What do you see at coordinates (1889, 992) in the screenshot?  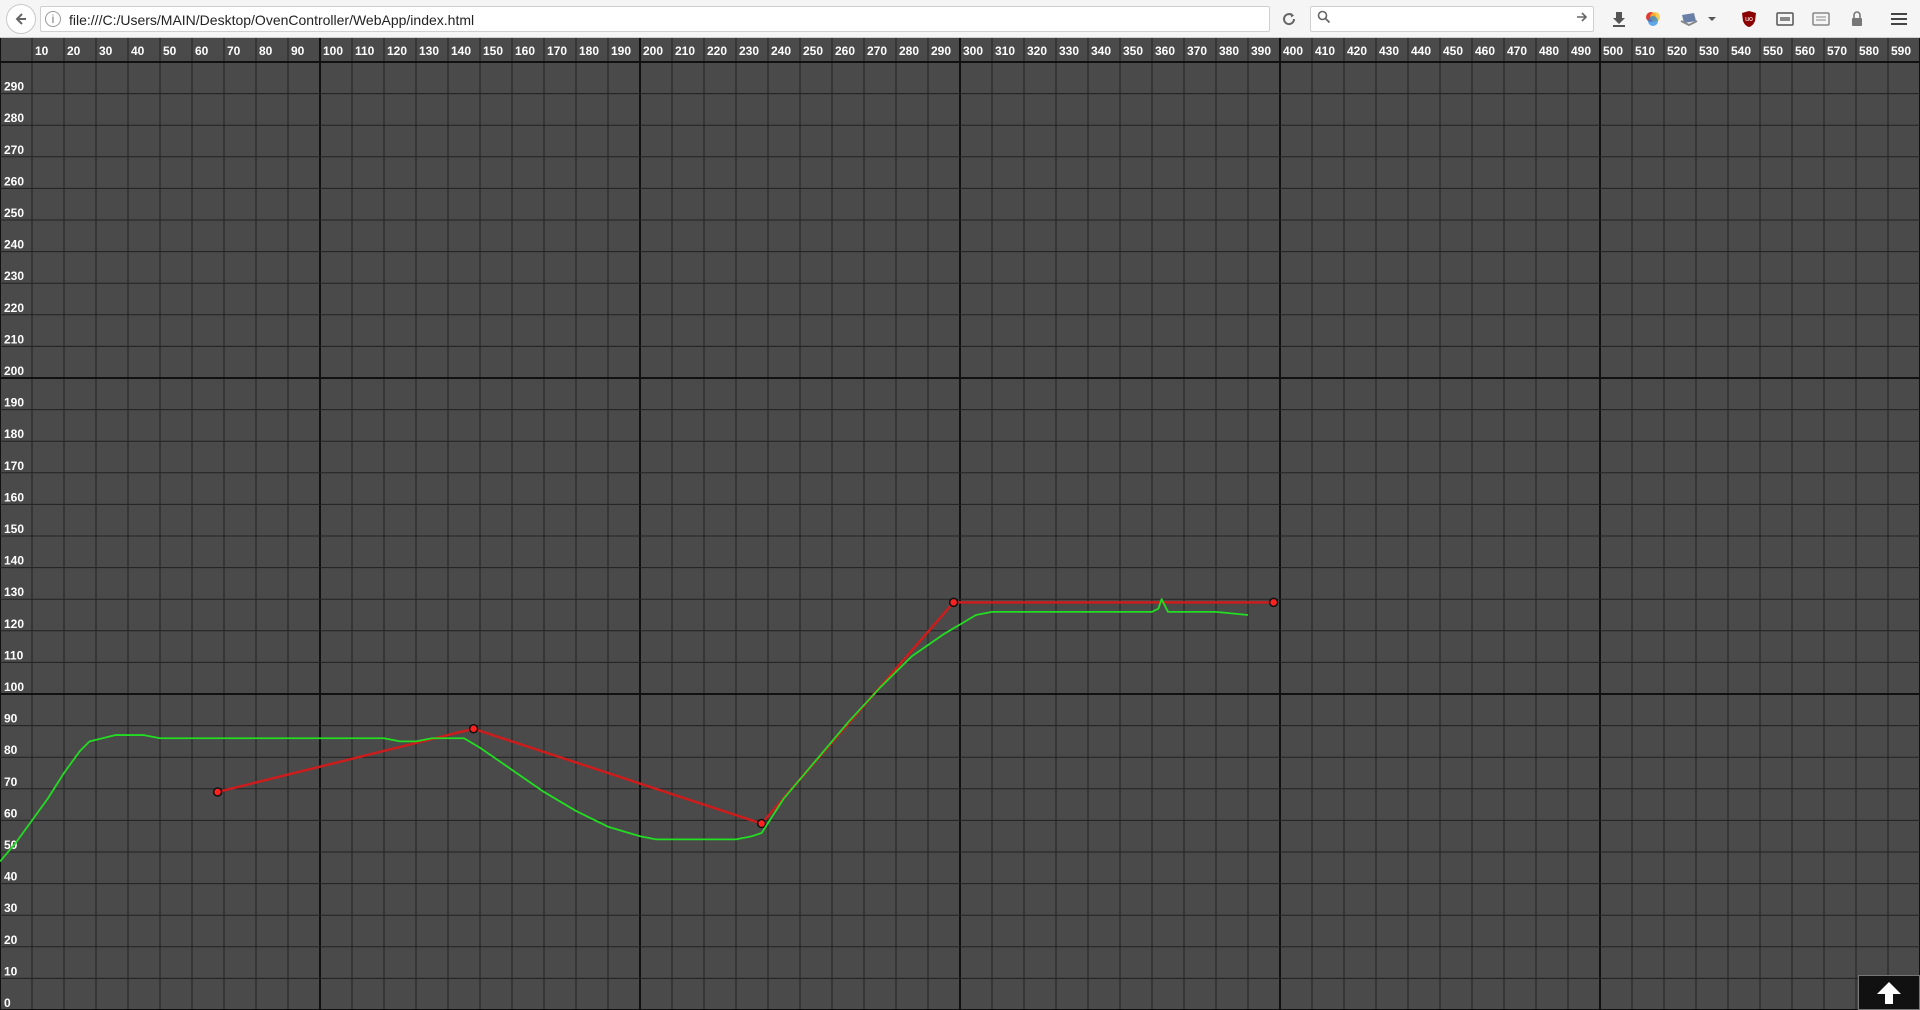 I see `scroll-to-top-button` at bounding box center [1889, 992].